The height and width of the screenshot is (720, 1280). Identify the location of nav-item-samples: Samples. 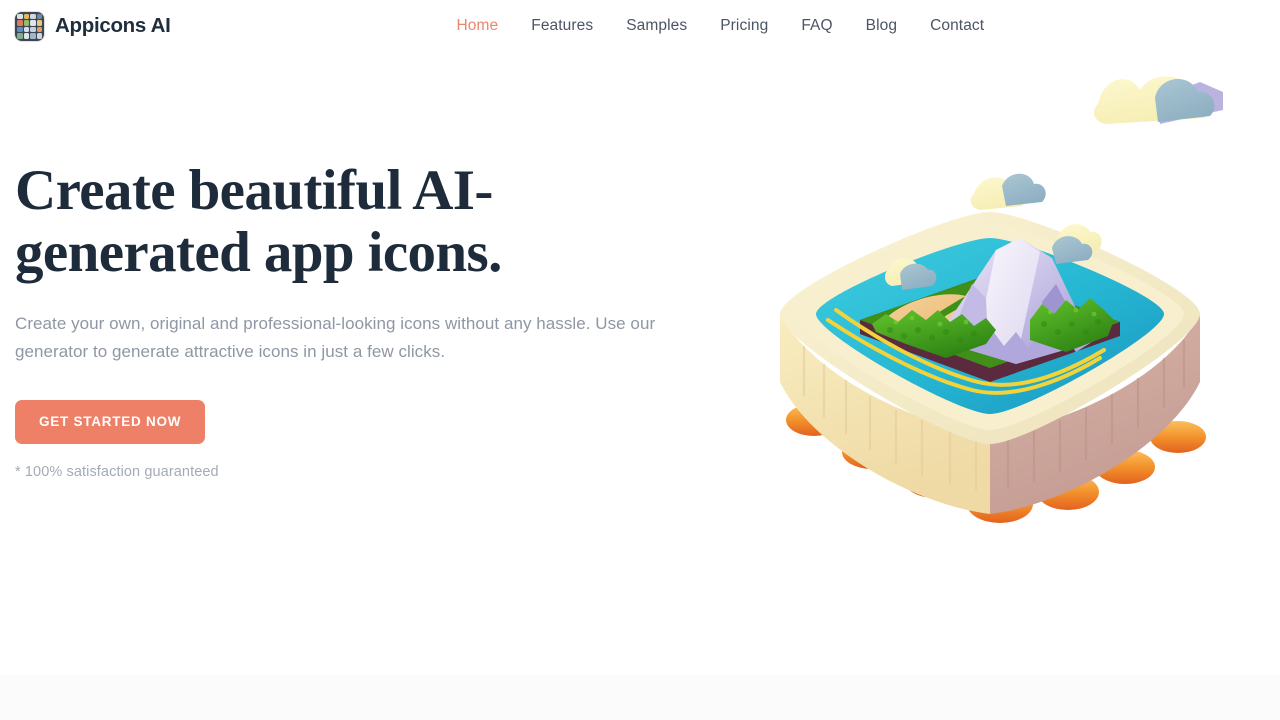
(657, 26).